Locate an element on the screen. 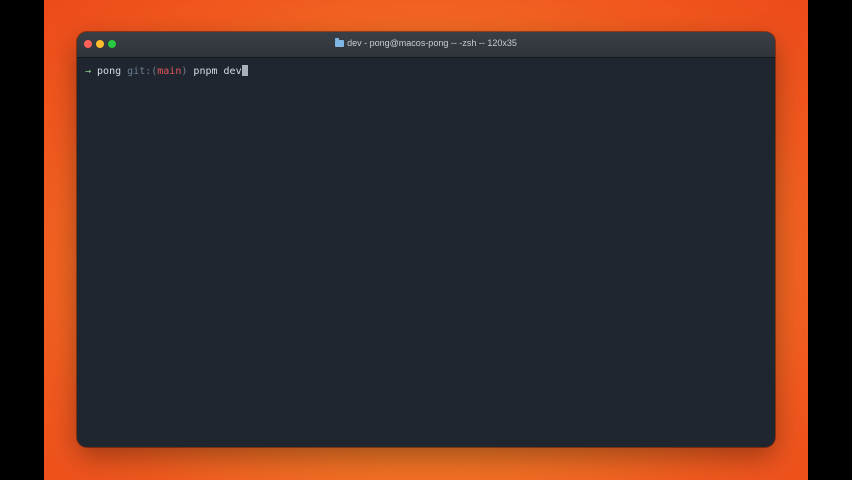 The height and width of the screenshot is (480, 852). title-bar: dev - pong@macos-pong -- -zsh -- 120x35 is located at coordinates (426, 45).